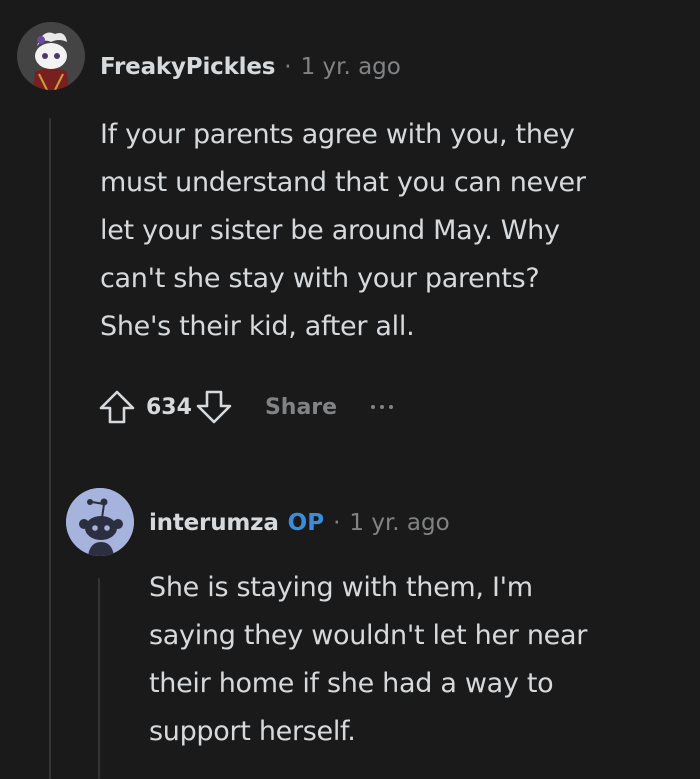  I want to click on default-snoo-icon, so click(100, 522).